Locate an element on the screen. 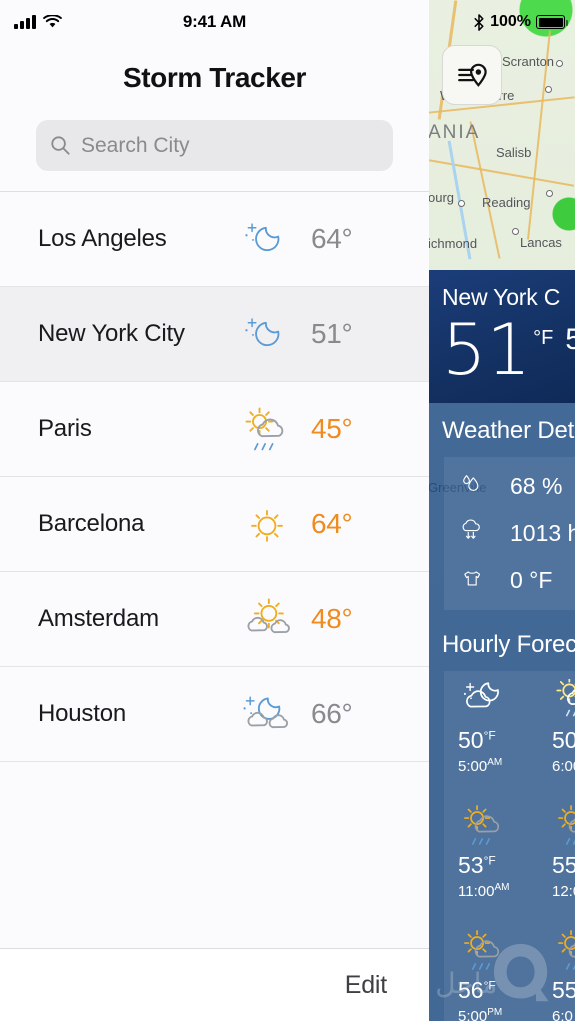  city-list-item-amsterdam: Amsterdam 48° is located at coordinates (214, 619).